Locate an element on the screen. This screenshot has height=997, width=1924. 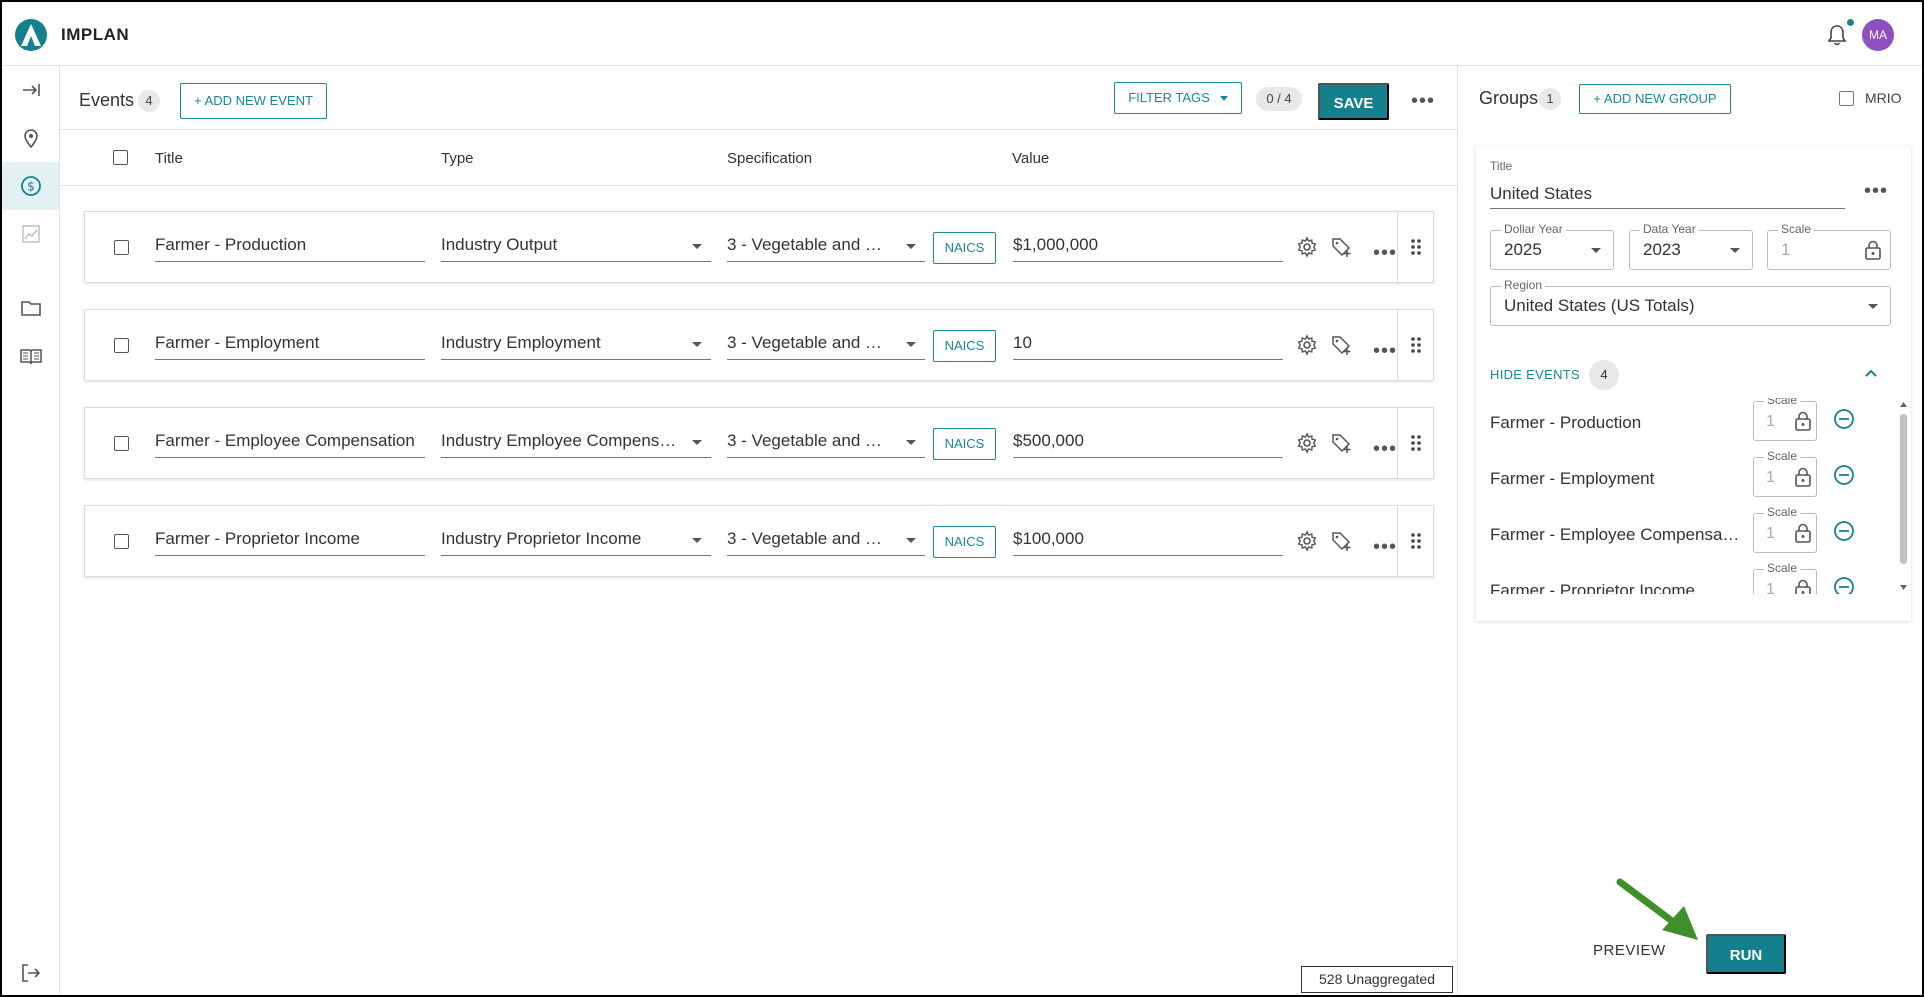
nav-folder is located at coordinates (30, 308).